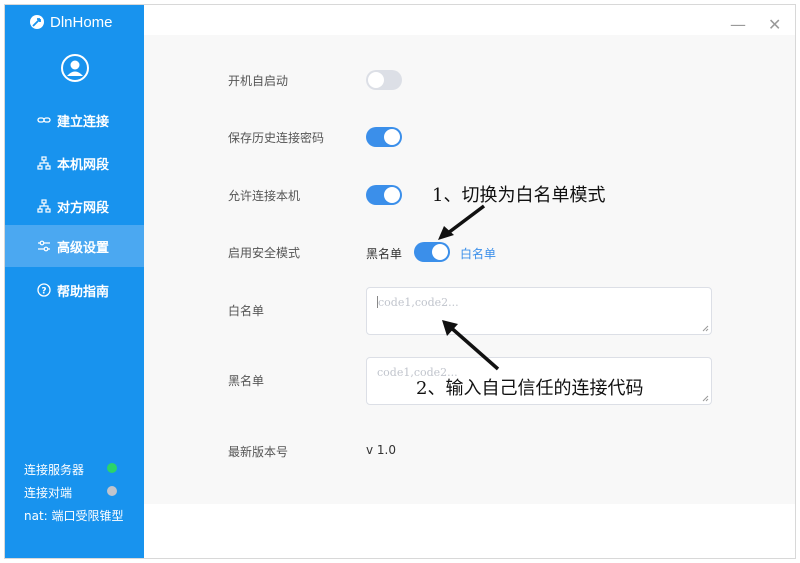 This screenshot has height=563, width=800. What do you see at coordinates (276, 138) in the screenshot?
I see `save-password-label: 保存历史连接密码` at bounding box center [276, 138].